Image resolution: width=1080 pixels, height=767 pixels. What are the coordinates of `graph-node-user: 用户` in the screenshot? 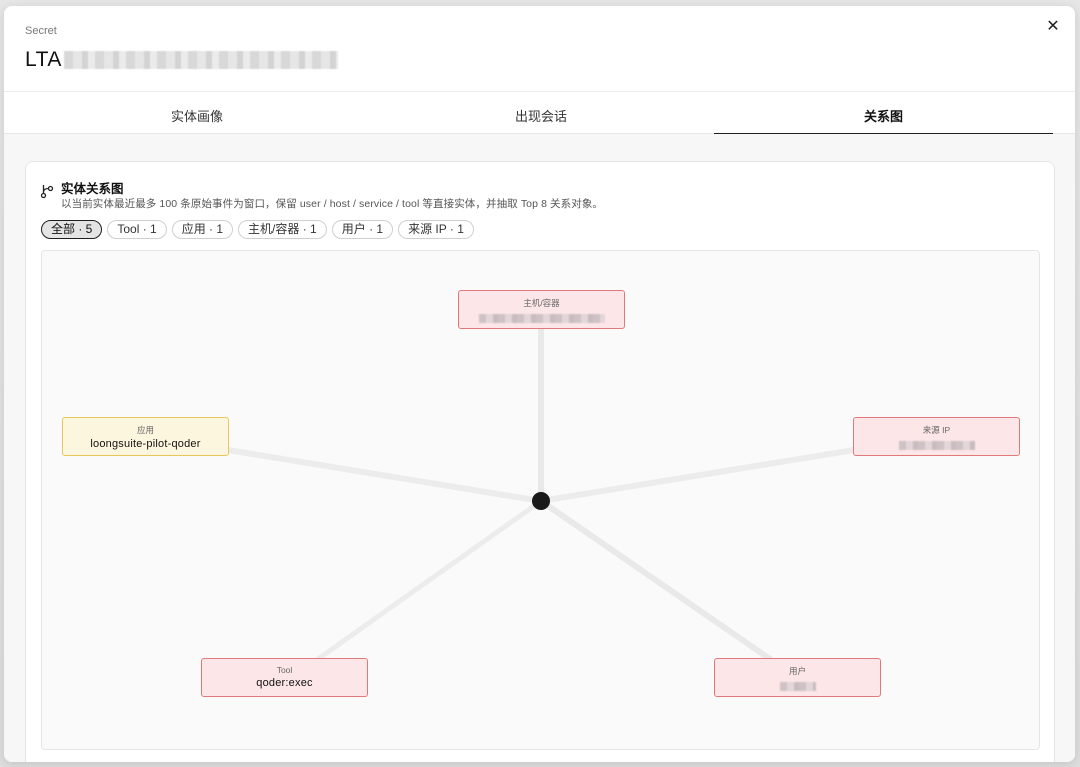 It's located at (797, 677).